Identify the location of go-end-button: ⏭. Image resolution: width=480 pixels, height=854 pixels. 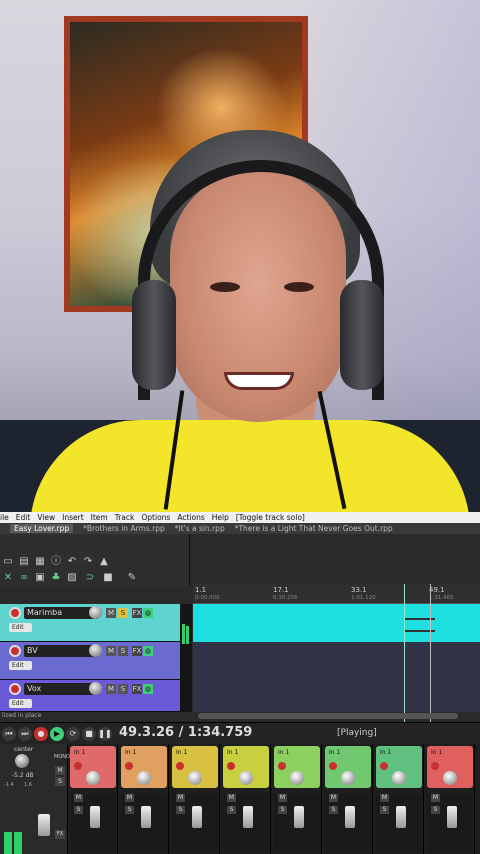
(25, 734).